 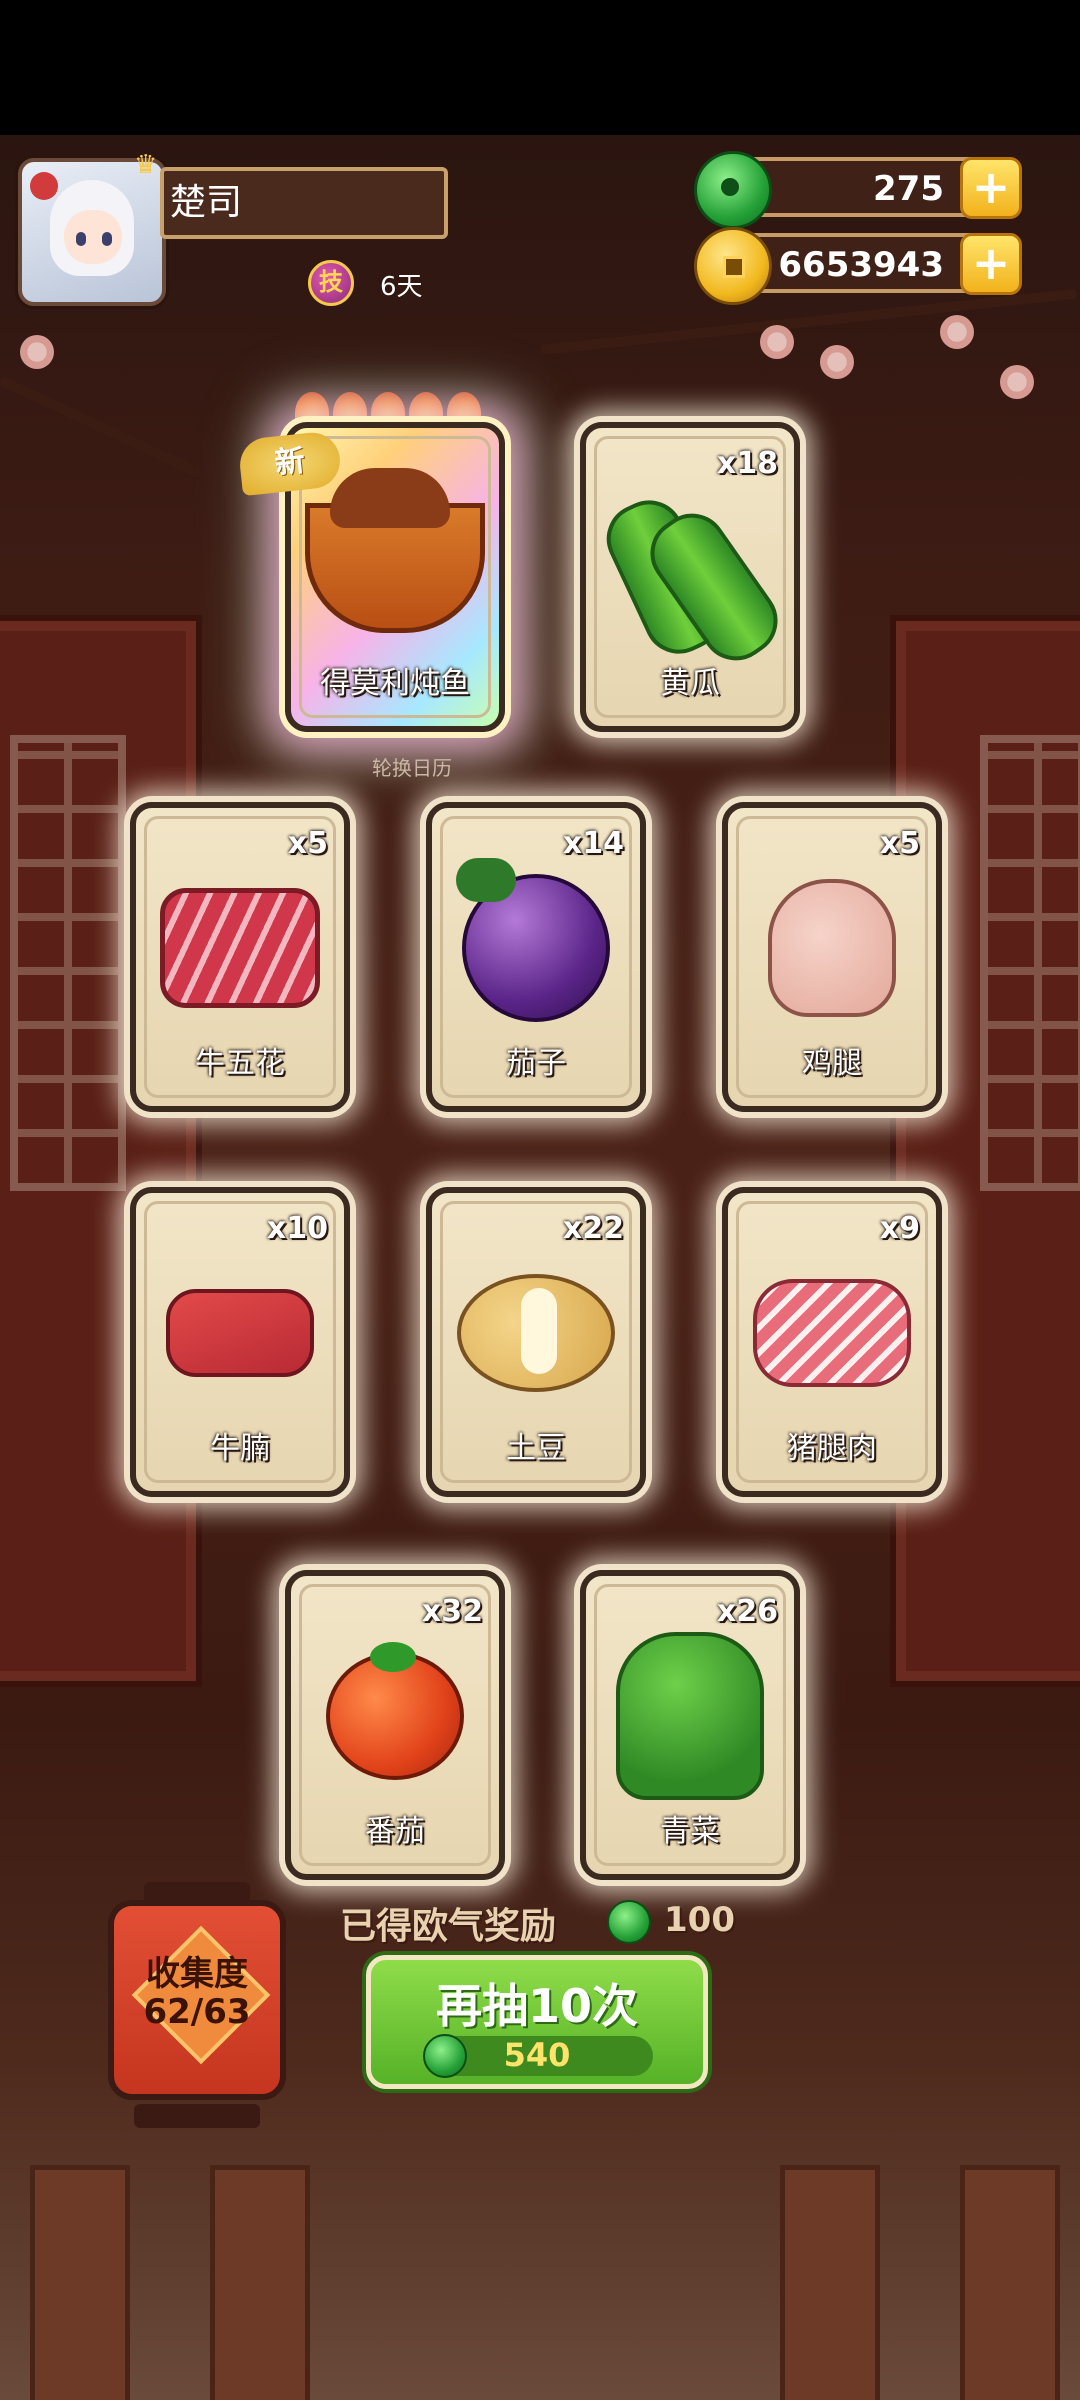 I want to click on draw-cost: 540, so click(x=537, y=2055).